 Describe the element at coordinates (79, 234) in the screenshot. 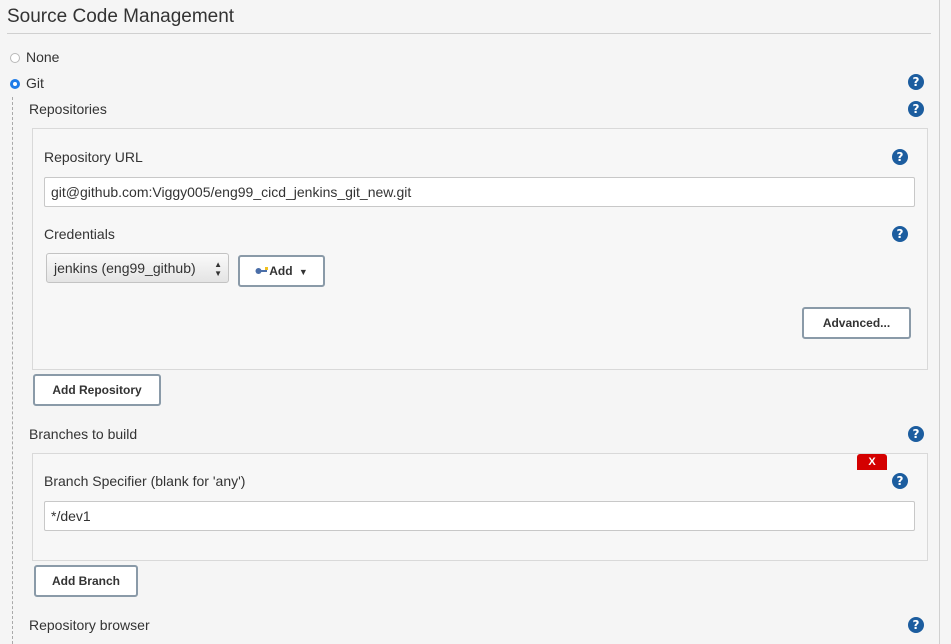

I see `credentials-label: Credentials` at that location.